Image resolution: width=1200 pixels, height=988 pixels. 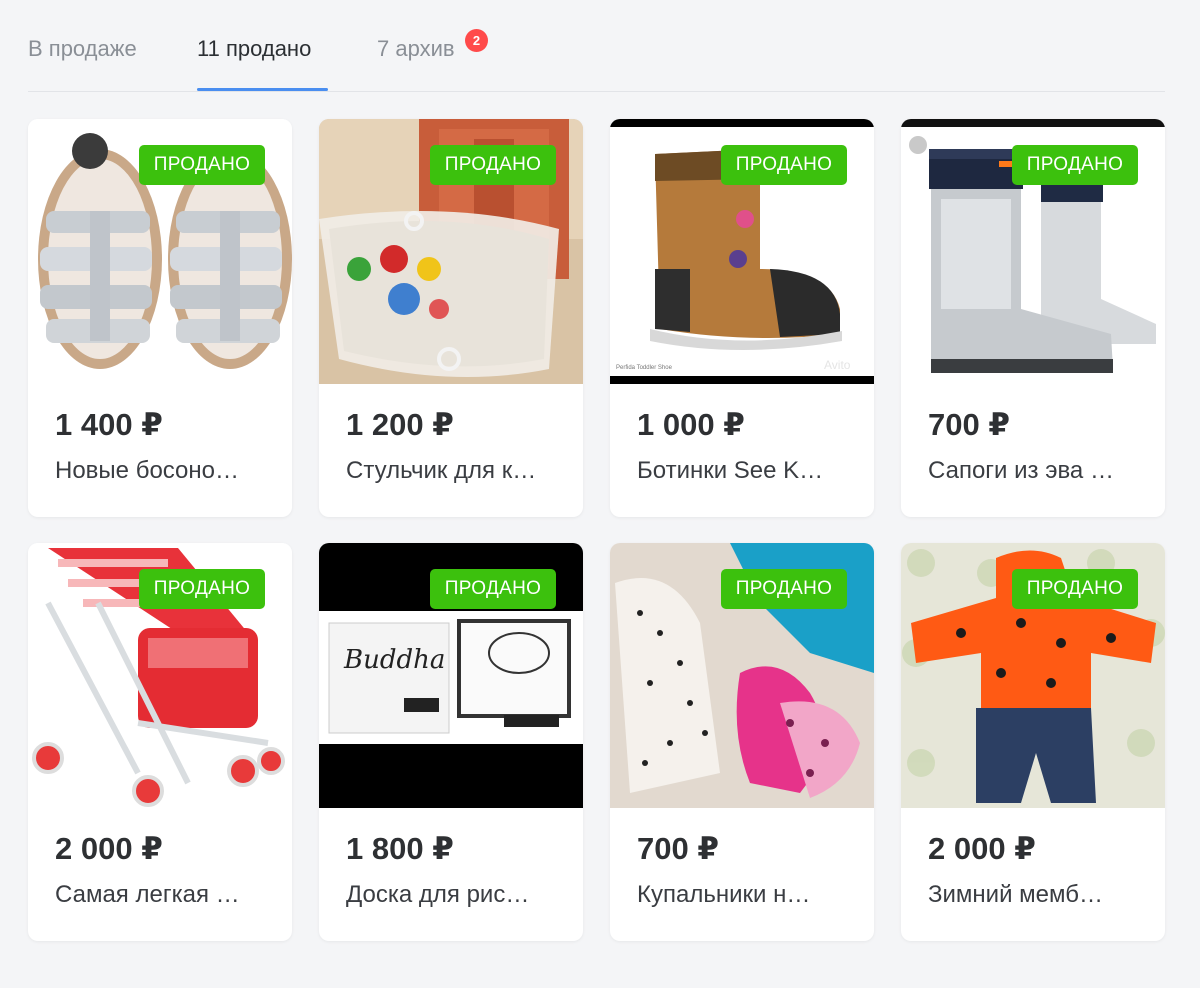 I want to click on buddha-box-logo: Buddha, so click(x=394, y=660).